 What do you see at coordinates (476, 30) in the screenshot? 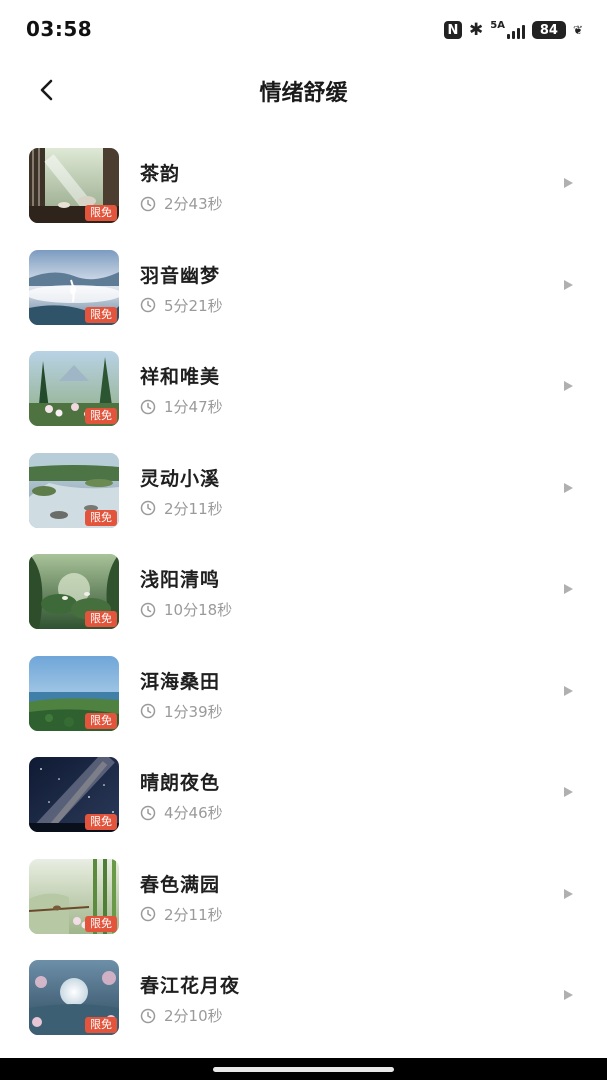
I see `bluetooth-icon: ✱` at bounding box center [476, 30].